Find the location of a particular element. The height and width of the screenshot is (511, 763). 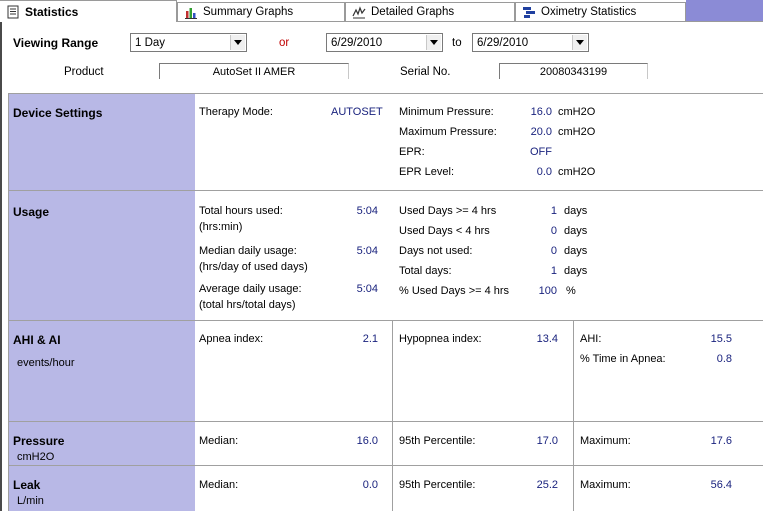

min-pressure-unit: cmH2O is located at coordinates (577, 112).